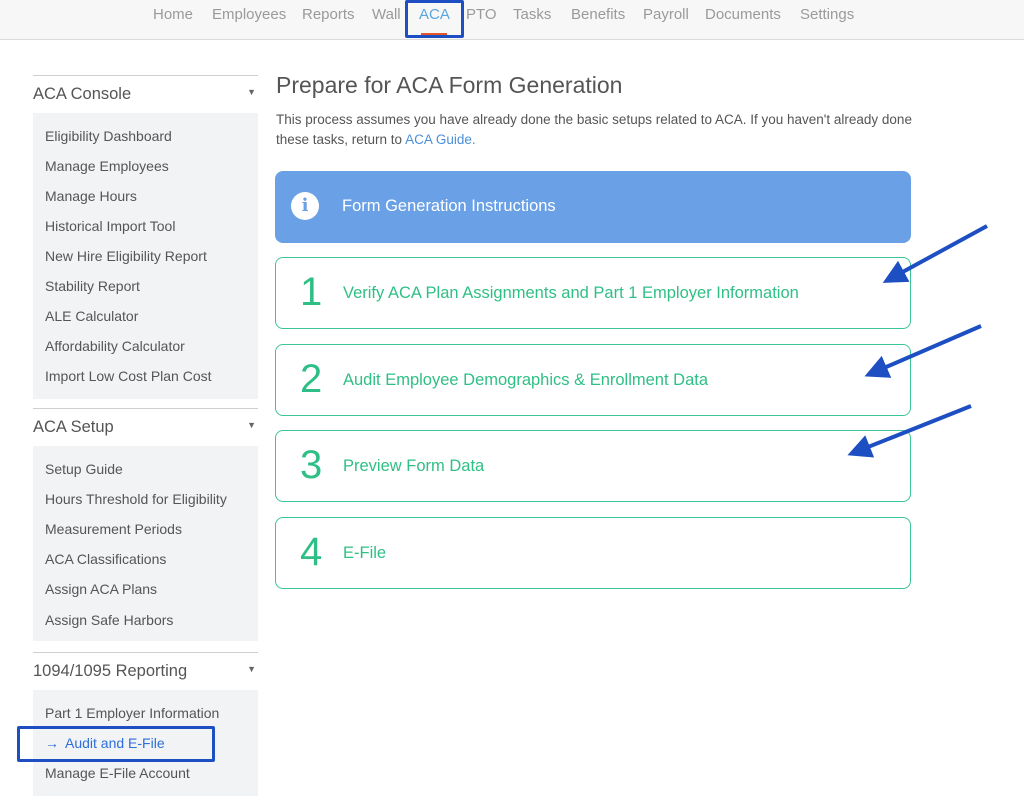 The width and height of the screenshot is (1024, 796). I want to click on annotation-arrows, so click(917, 341).